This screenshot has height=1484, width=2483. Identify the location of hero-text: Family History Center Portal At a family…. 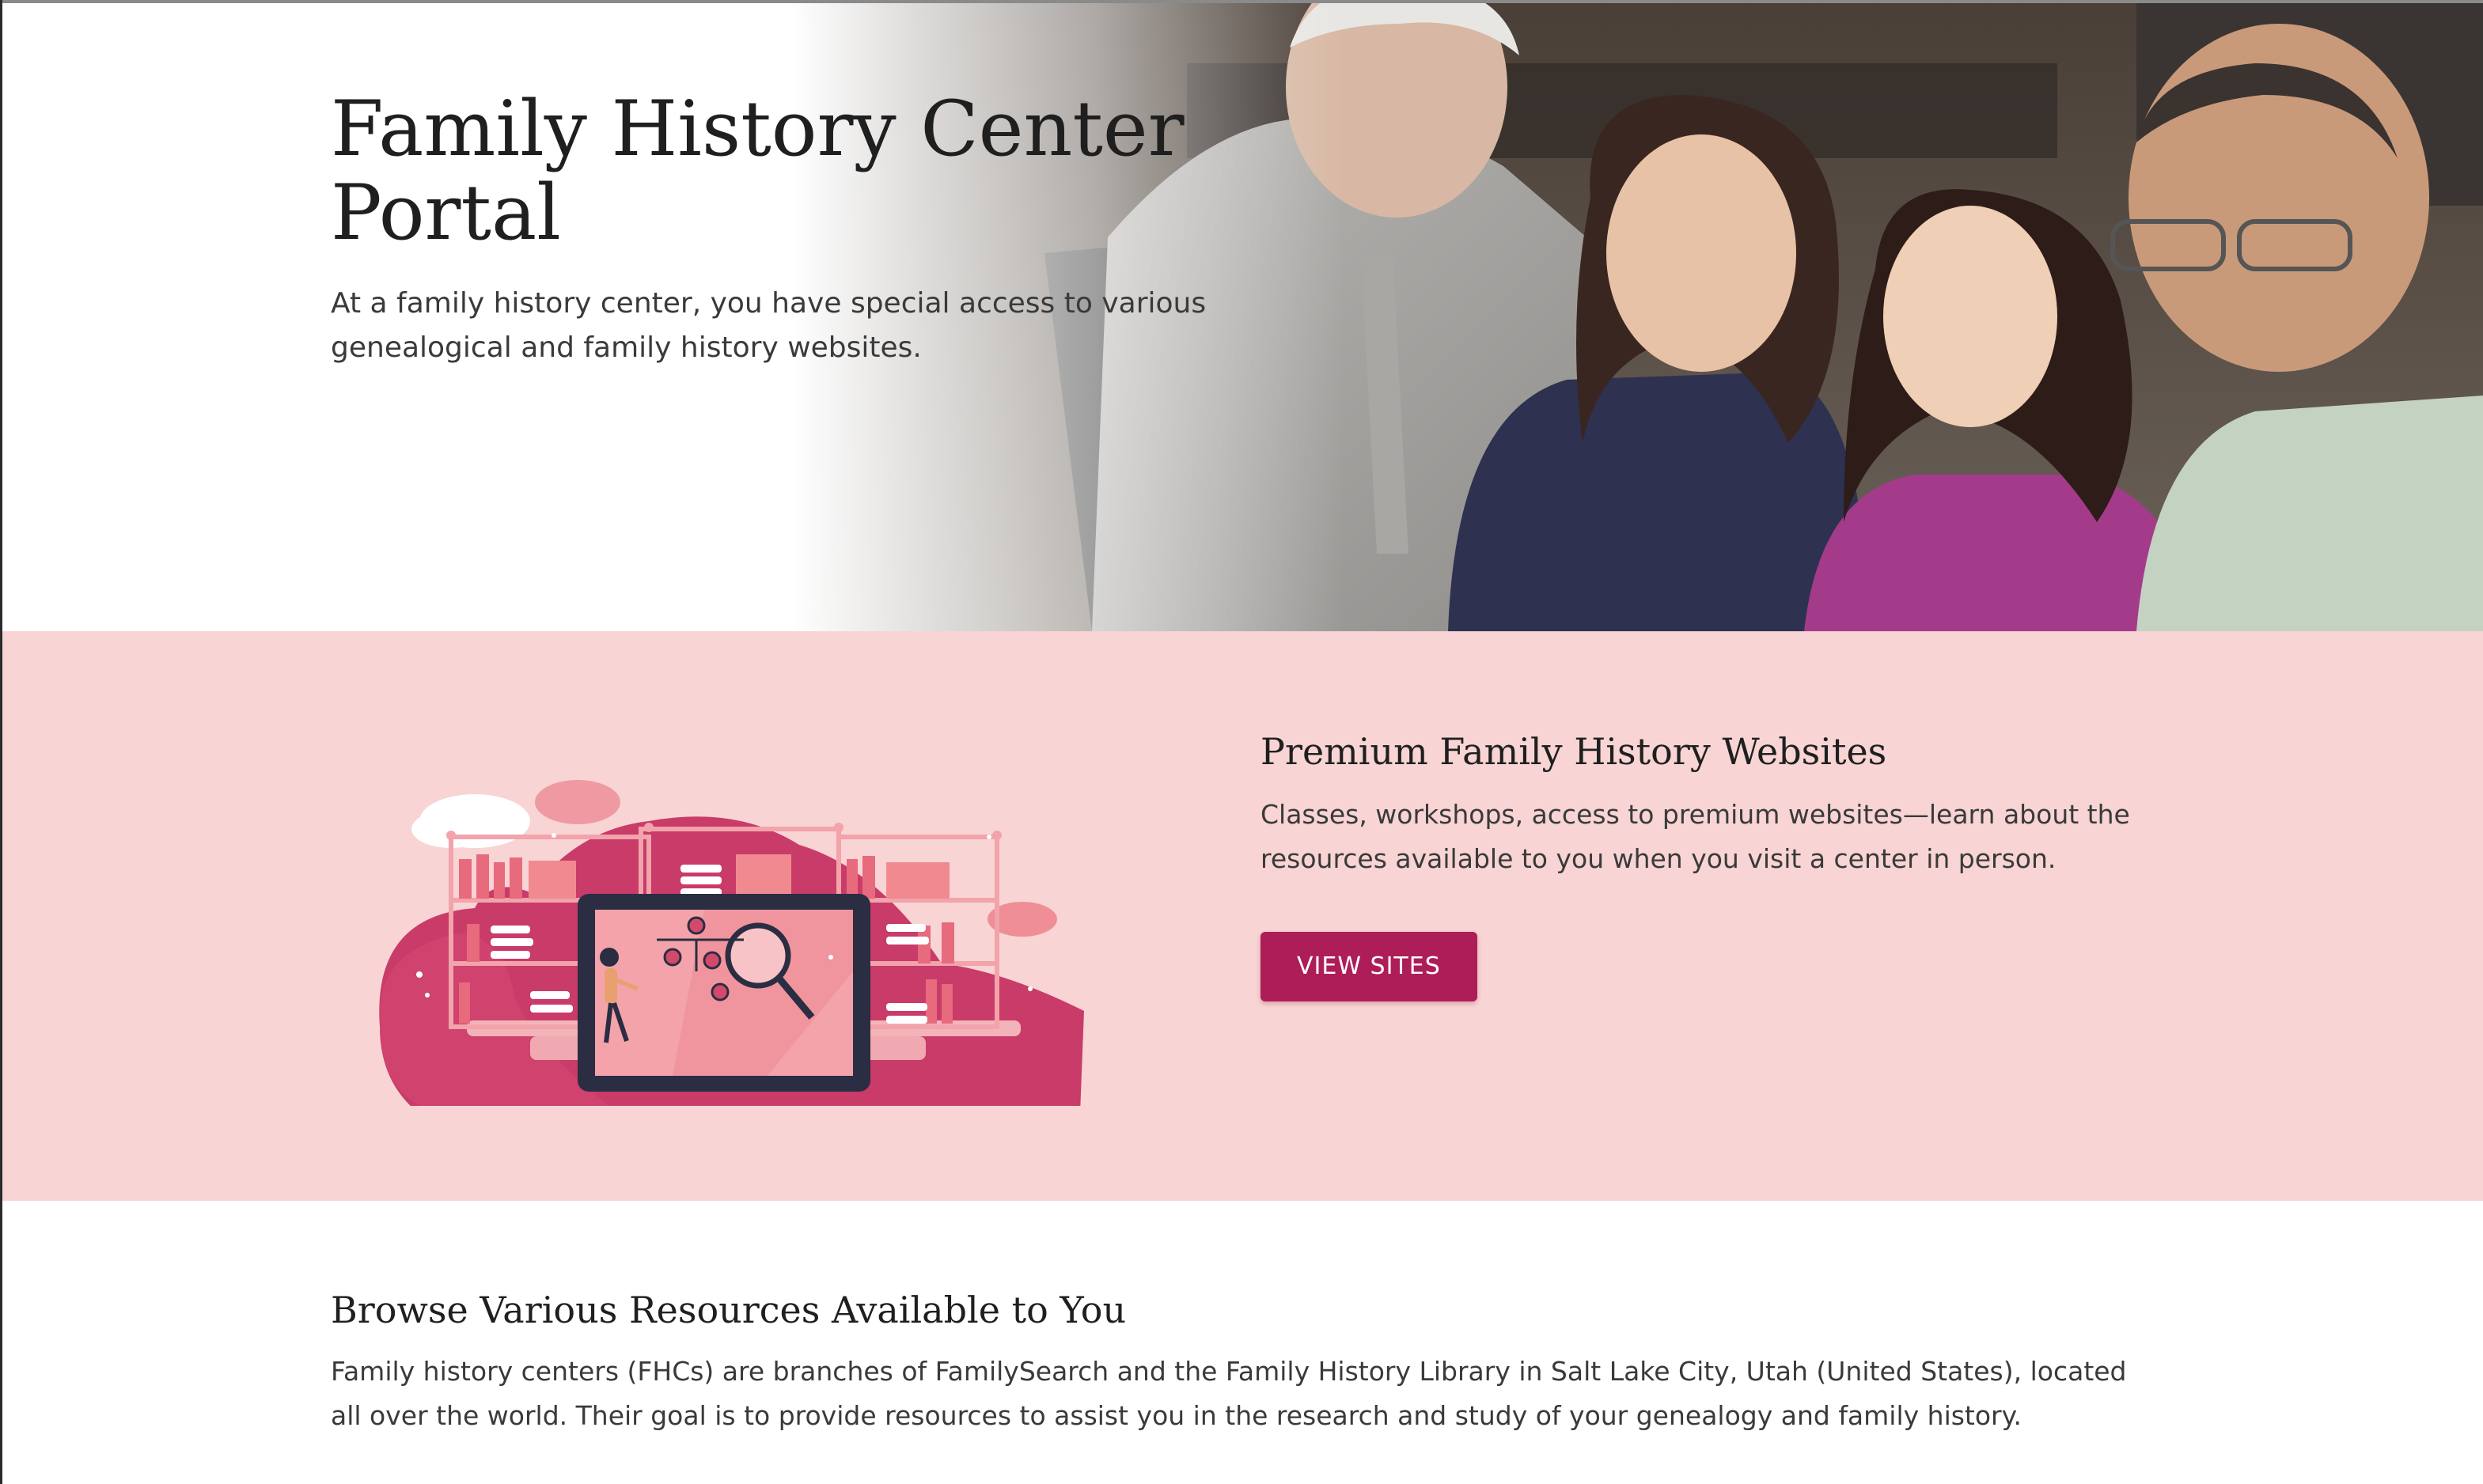
(805, 228).